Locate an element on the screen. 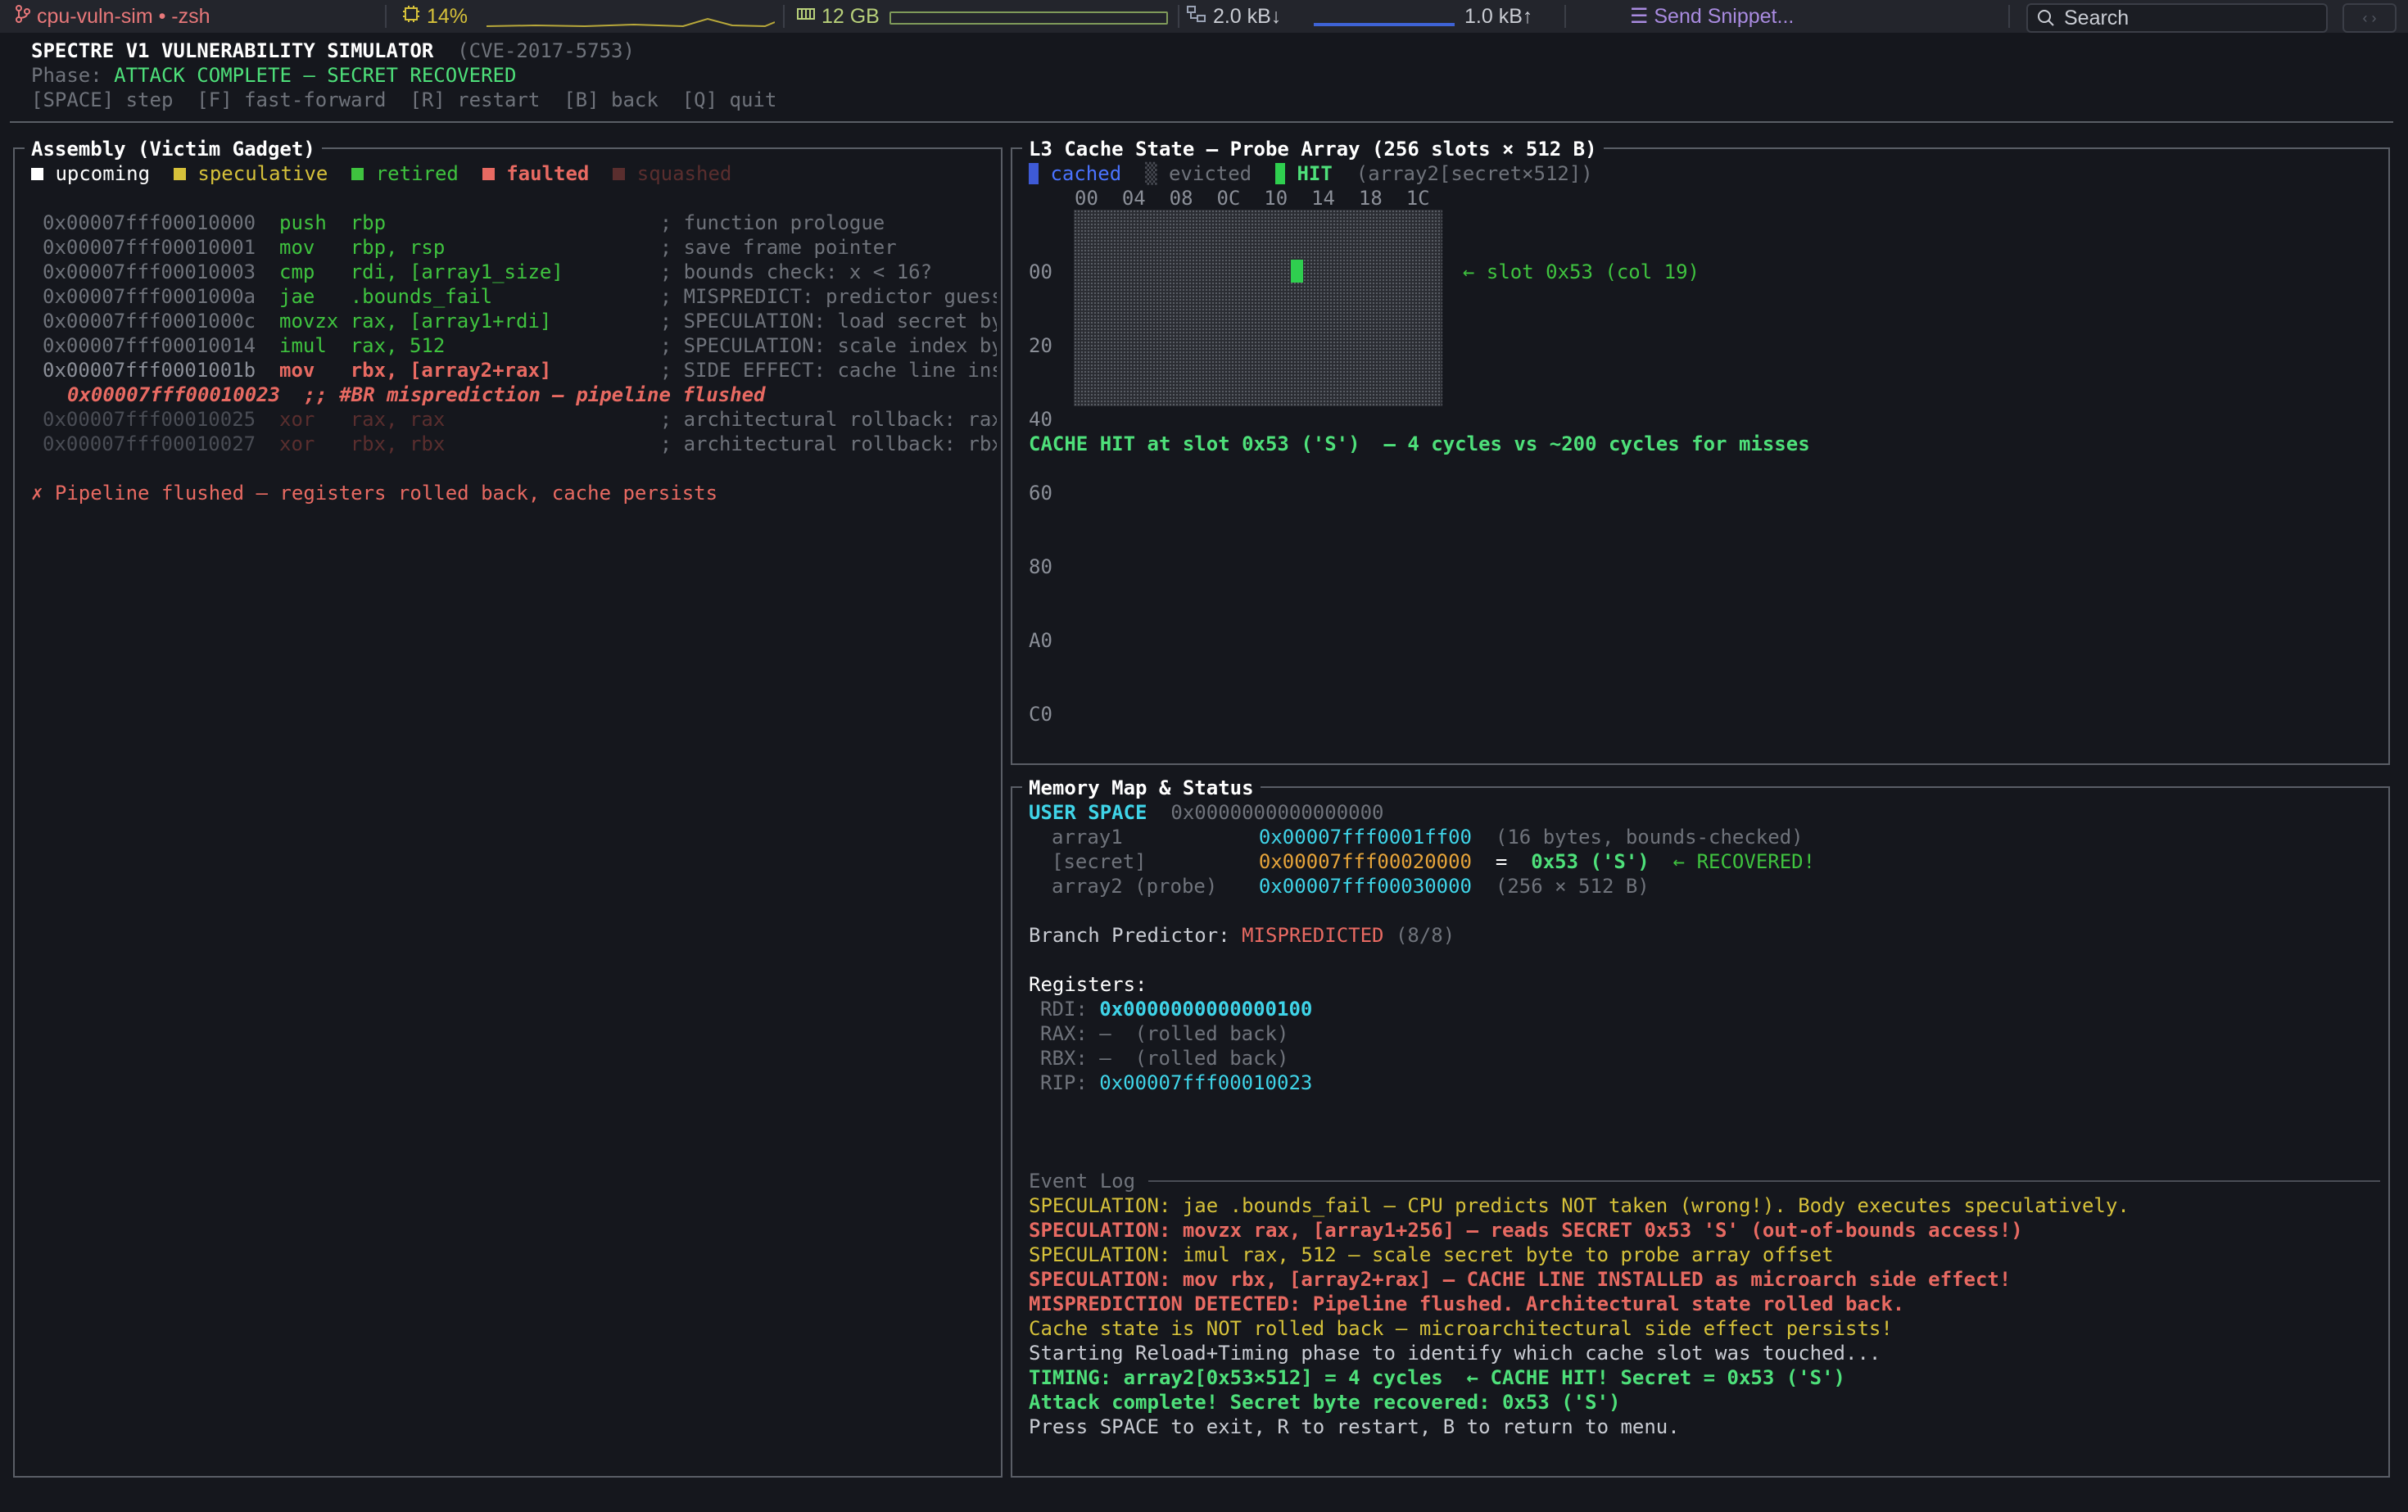 The height and width of the screenshot is (1512, 2408). row-header: 00 is located at coordinates (1040, 272).